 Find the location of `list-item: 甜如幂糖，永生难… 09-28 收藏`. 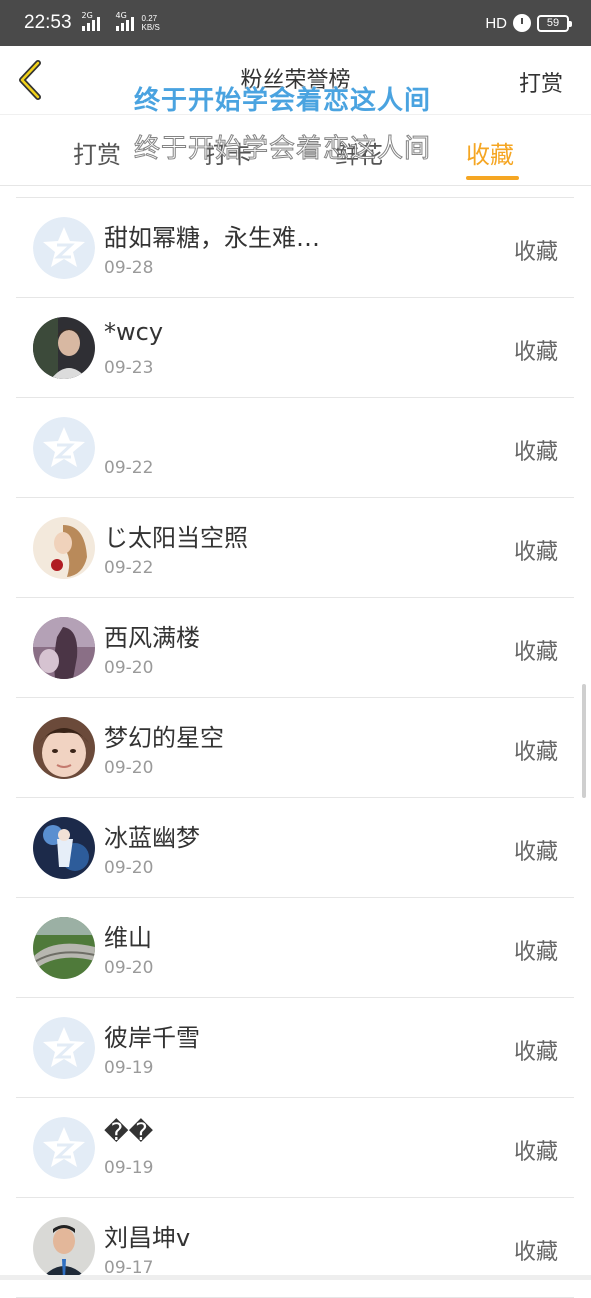

list-item: 甜如幂糖，永生难… 09-28 收藏 is located at coordinates (295, 248).